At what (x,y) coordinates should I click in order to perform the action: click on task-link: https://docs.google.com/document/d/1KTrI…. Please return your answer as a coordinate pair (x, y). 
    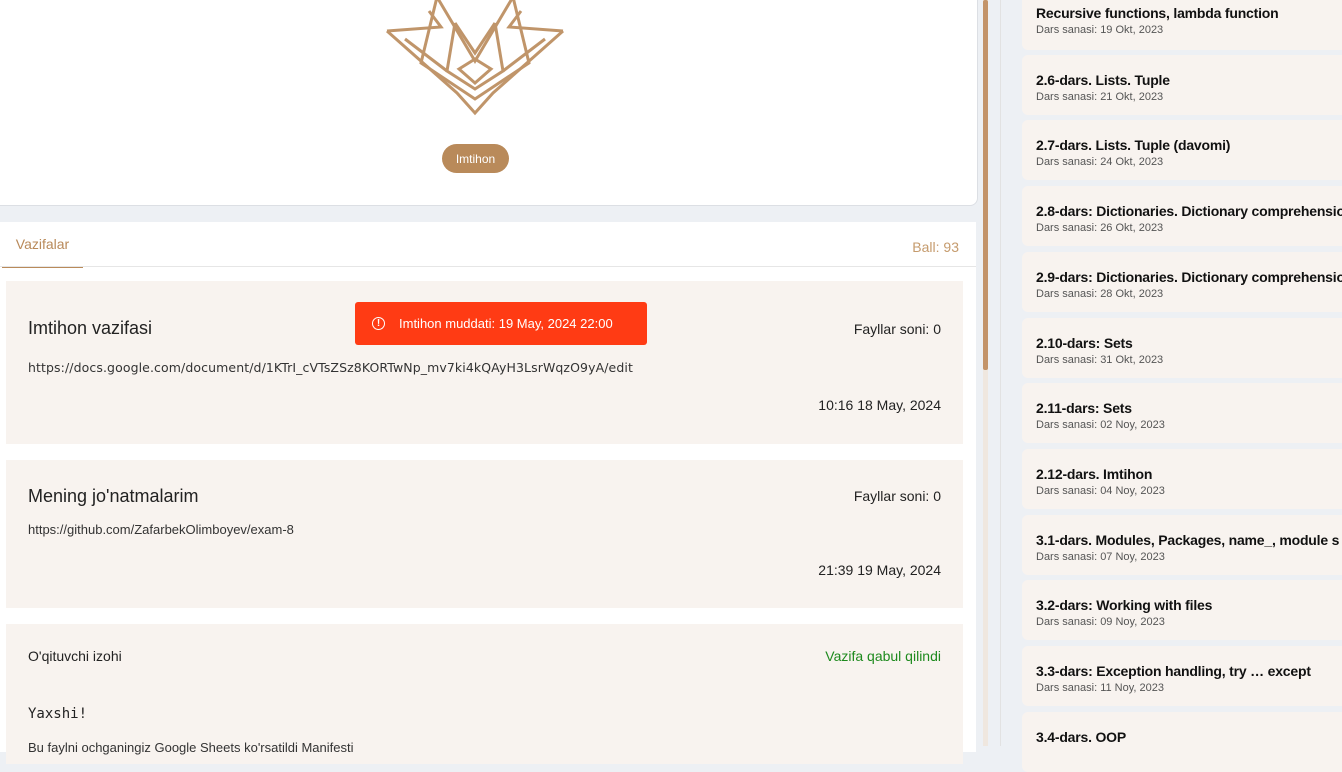
    Looking at the image, I should click on (330, 367).